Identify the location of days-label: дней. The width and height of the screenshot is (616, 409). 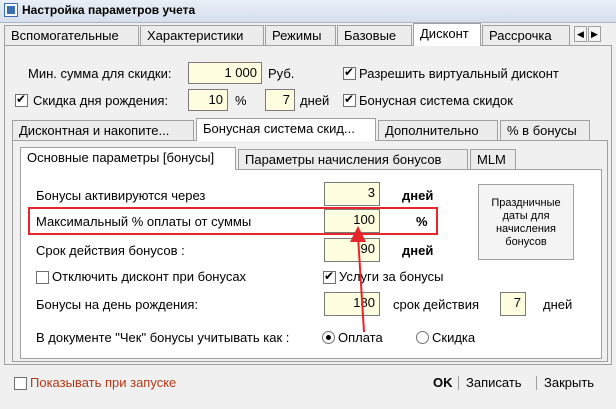
(315, 100).